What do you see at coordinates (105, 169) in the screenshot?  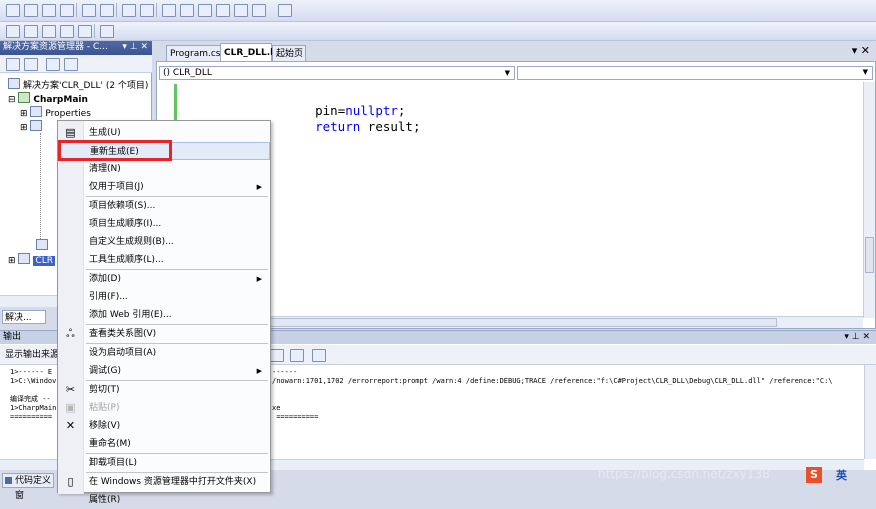 I see `menu-item-label: 清理(N)` at bounding box center [105, 169].